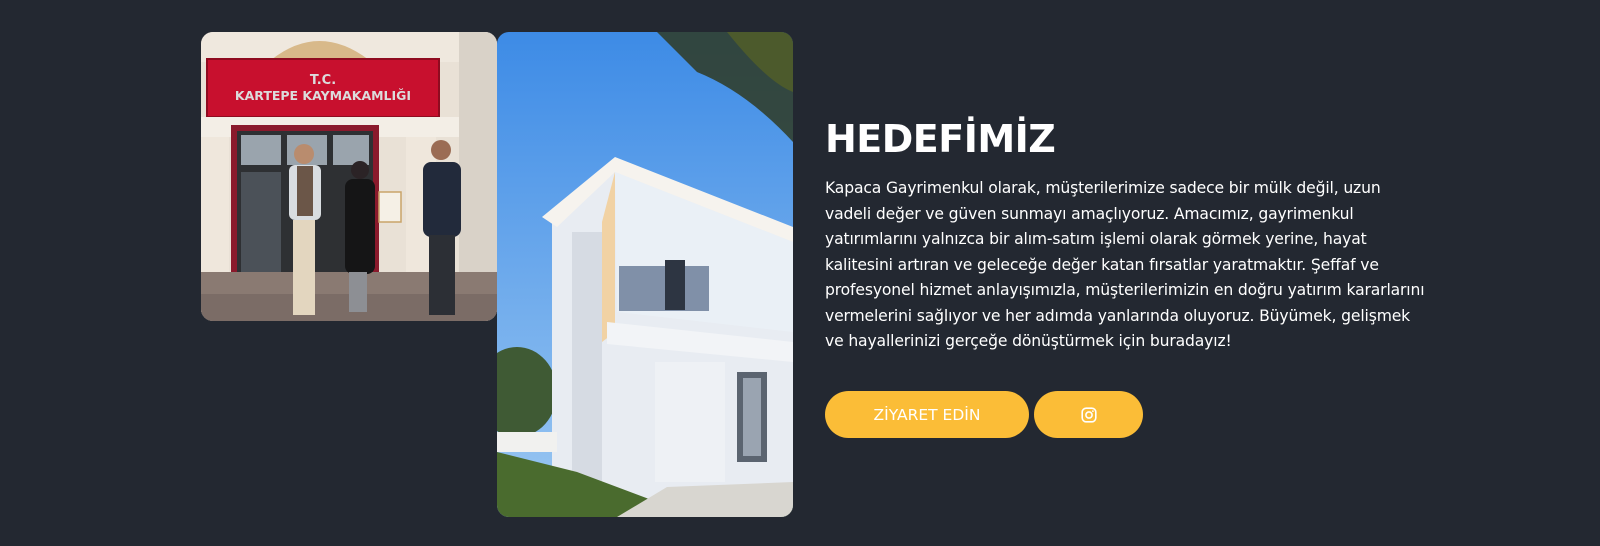 This screenshot has height=546, width=1600. I want to click on section-title: HEDEFİMİZ, so click(940, 139).